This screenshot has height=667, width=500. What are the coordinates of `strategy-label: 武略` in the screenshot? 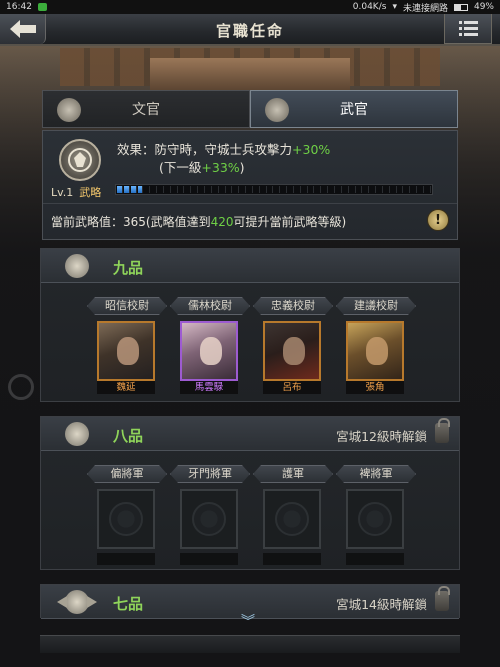 It's located at (90, 192).